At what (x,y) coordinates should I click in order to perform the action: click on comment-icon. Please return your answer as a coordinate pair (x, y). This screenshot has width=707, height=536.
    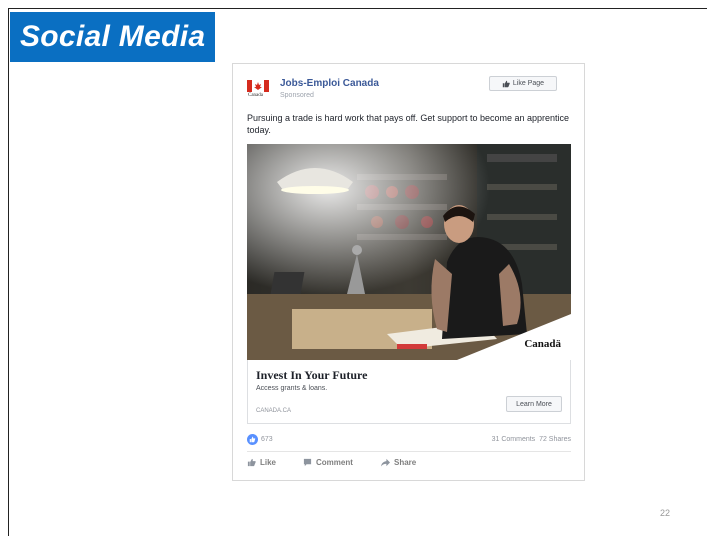
    Looking at the image, I should click on (307, 462).